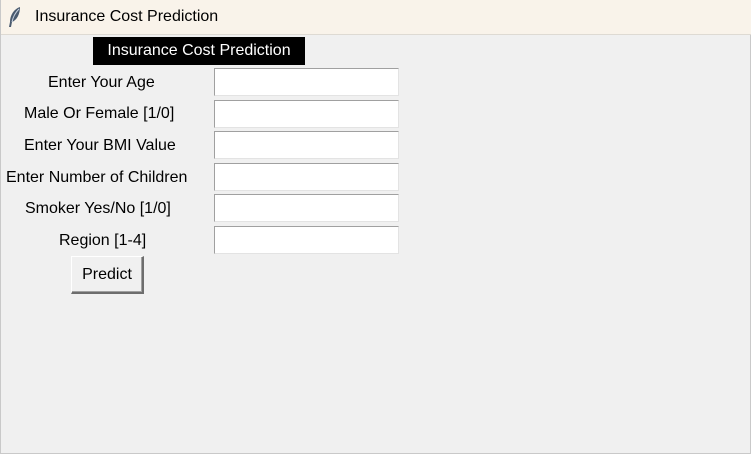 The image size is (751, 454). What do you see at coordinates (306, 240) in the screenshot?
I see `region-input` at bounding box center [306, 240].